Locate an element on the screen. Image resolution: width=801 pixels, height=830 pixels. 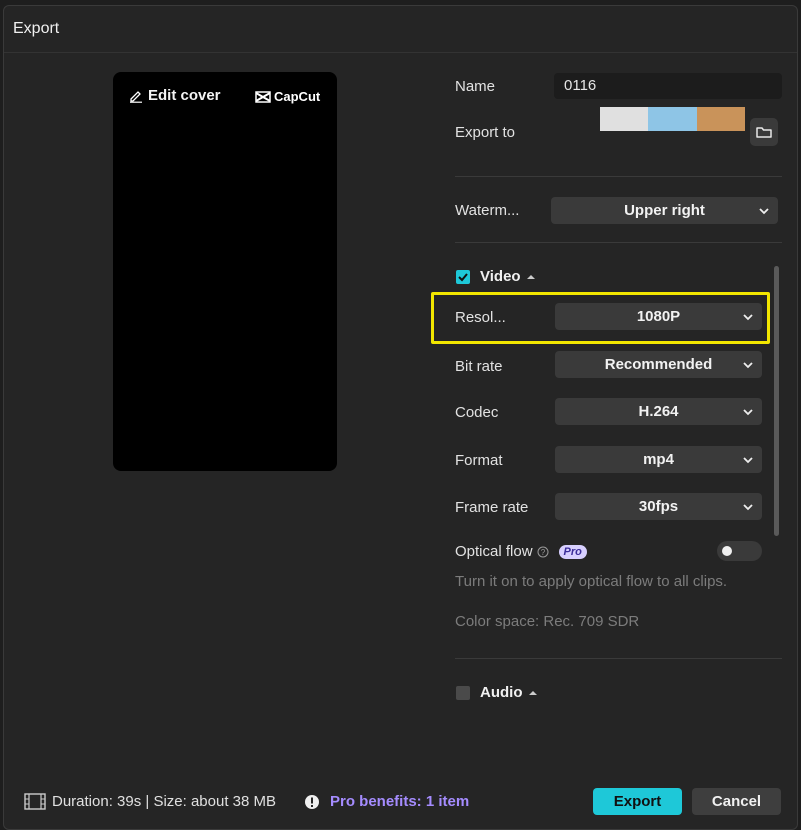
help-icon: ? is located at coordinates (543, 552).